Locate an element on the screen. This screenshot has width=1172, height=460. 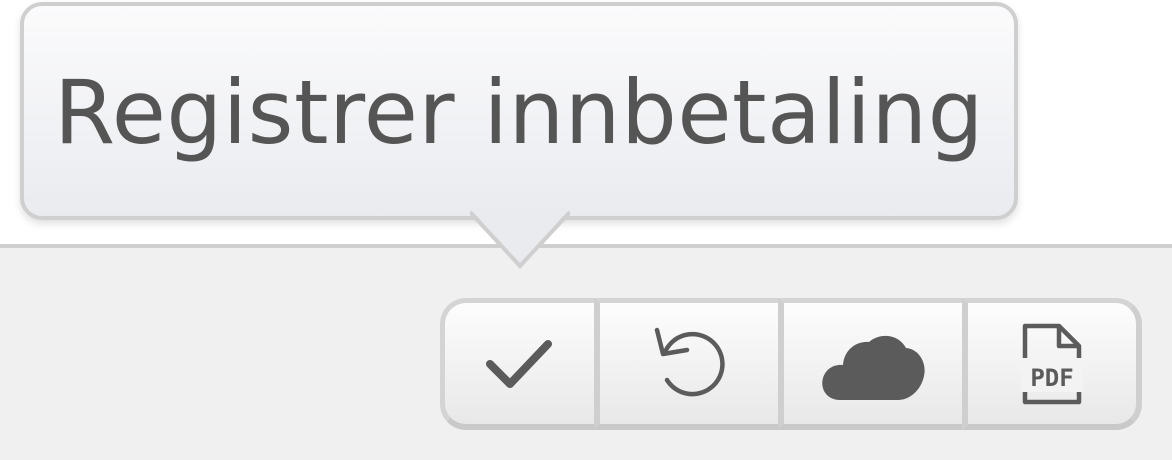
undo-button is located at coordinates (686, 364).